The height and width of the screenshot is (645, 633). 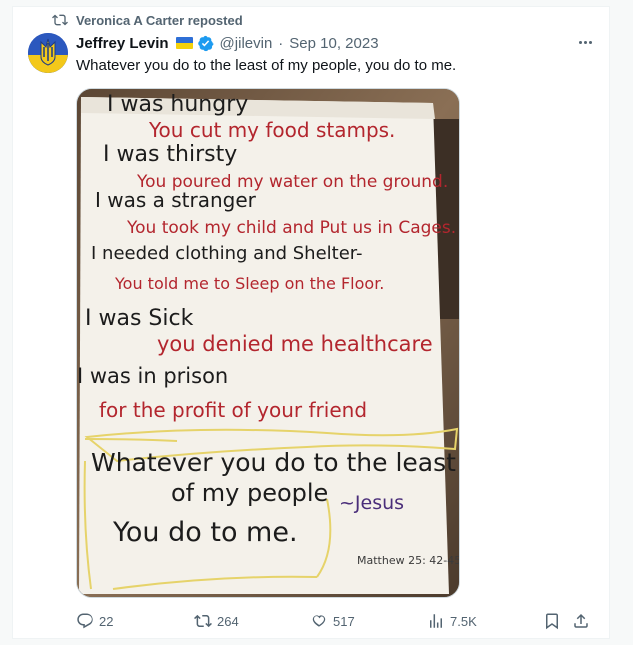 What do you see at coordinates (85, 621) in the screenshot?
I see `reply-icon` at bounding box center [85, 621].